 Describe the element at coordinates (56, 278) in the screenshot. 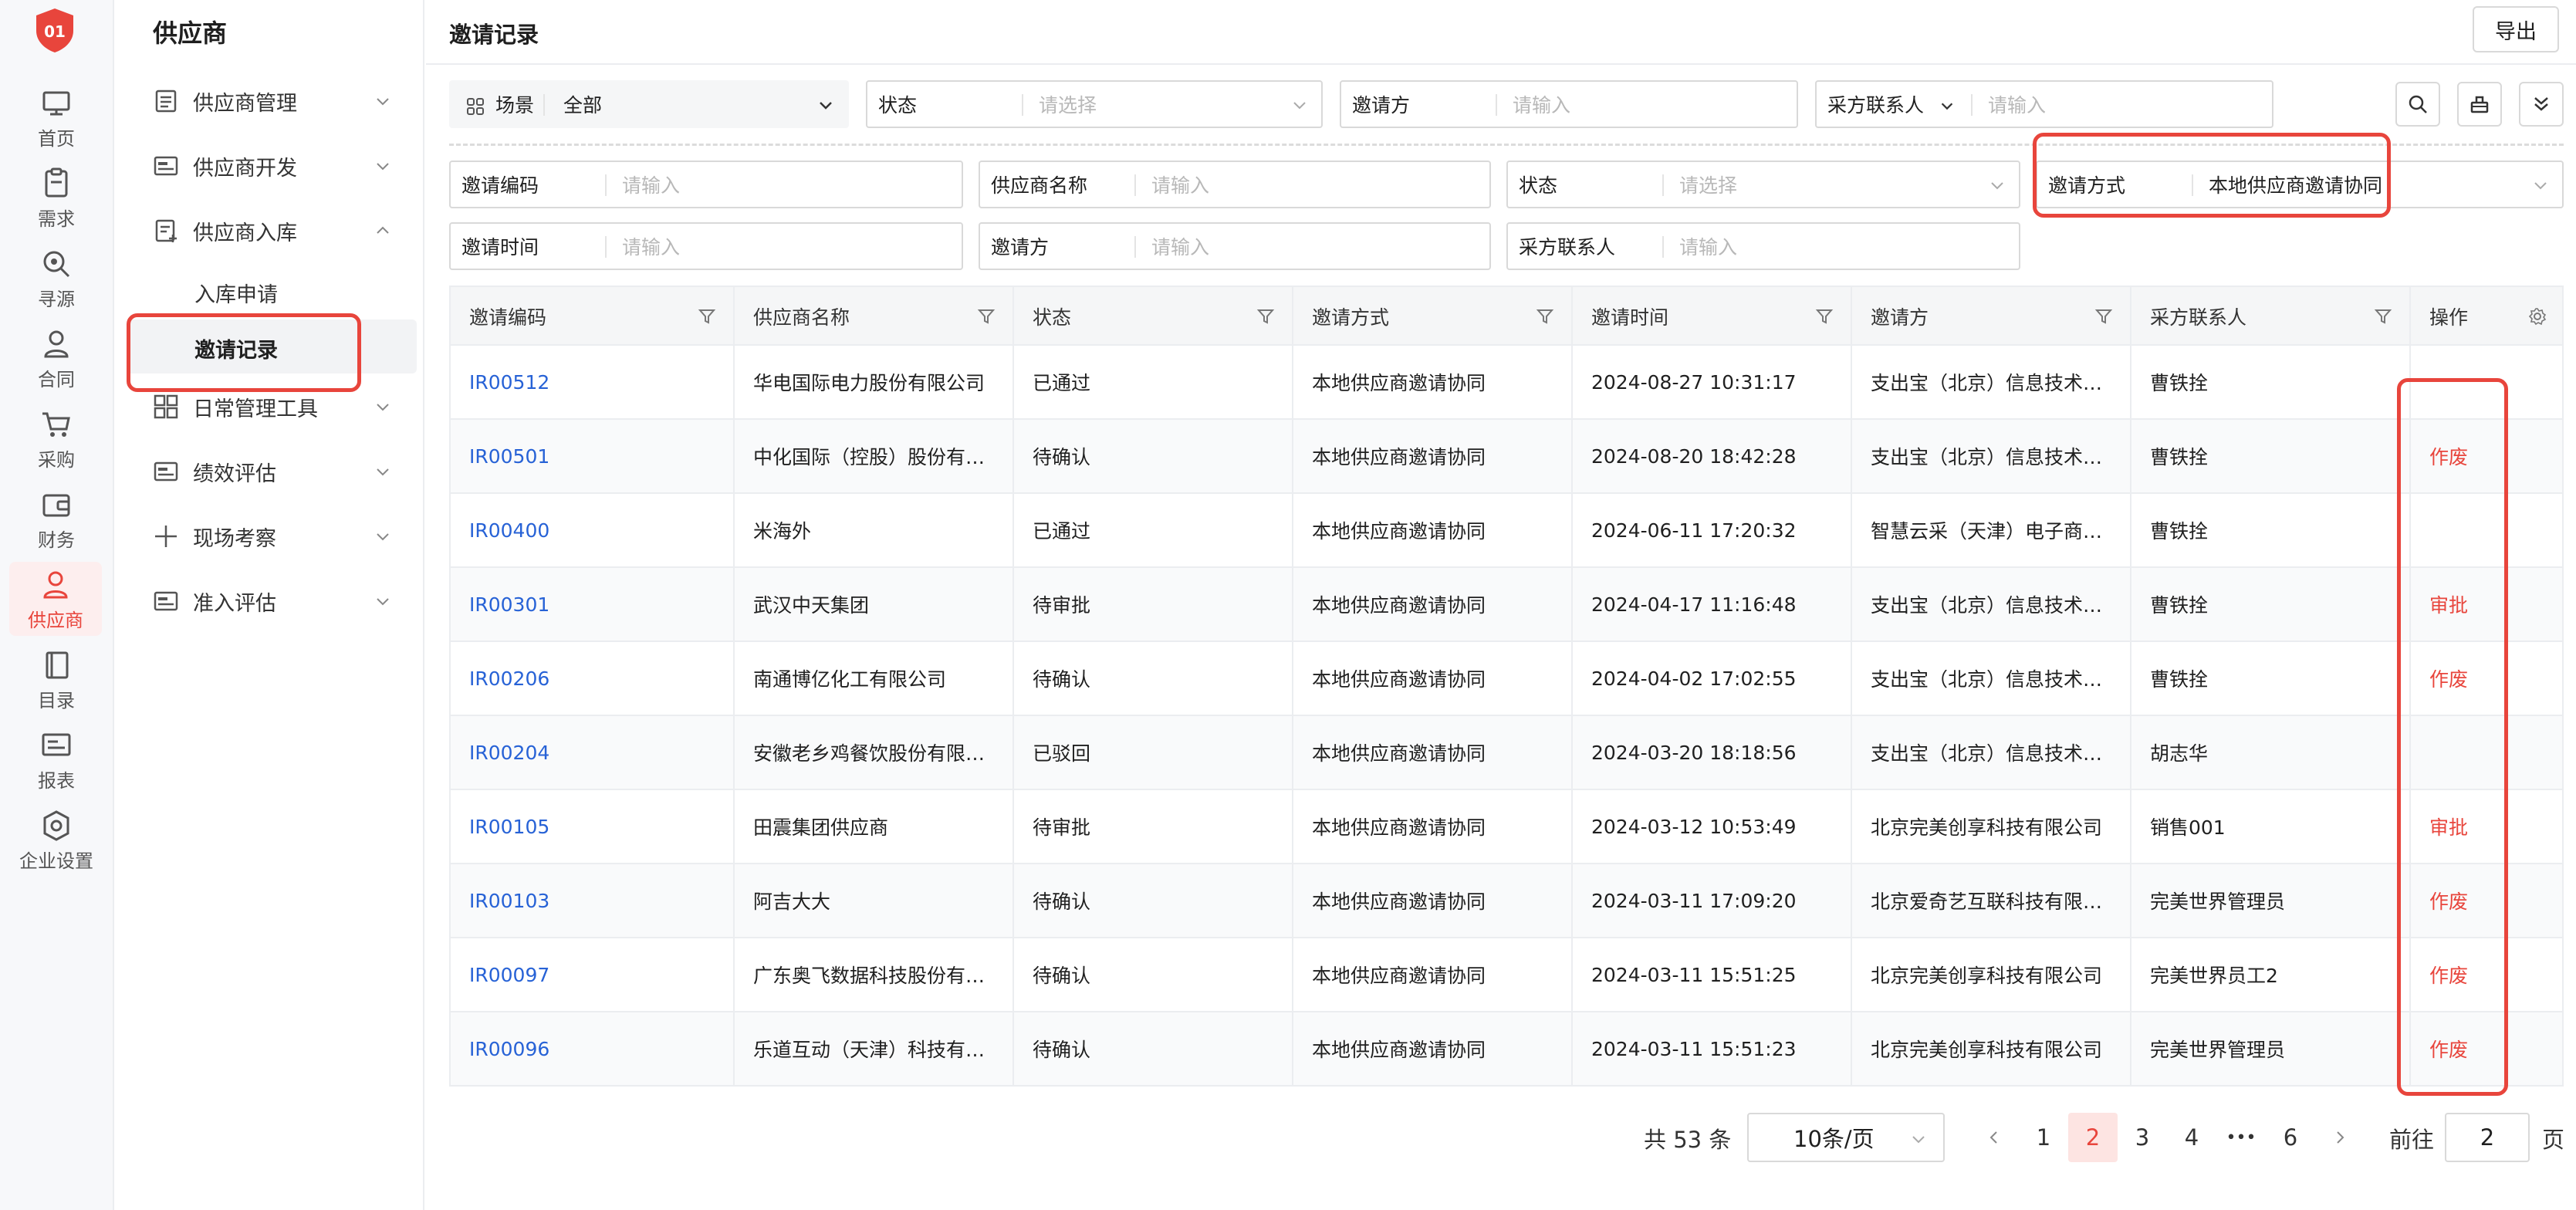

I see `rail-item-sourcing: 寻源` at that location.